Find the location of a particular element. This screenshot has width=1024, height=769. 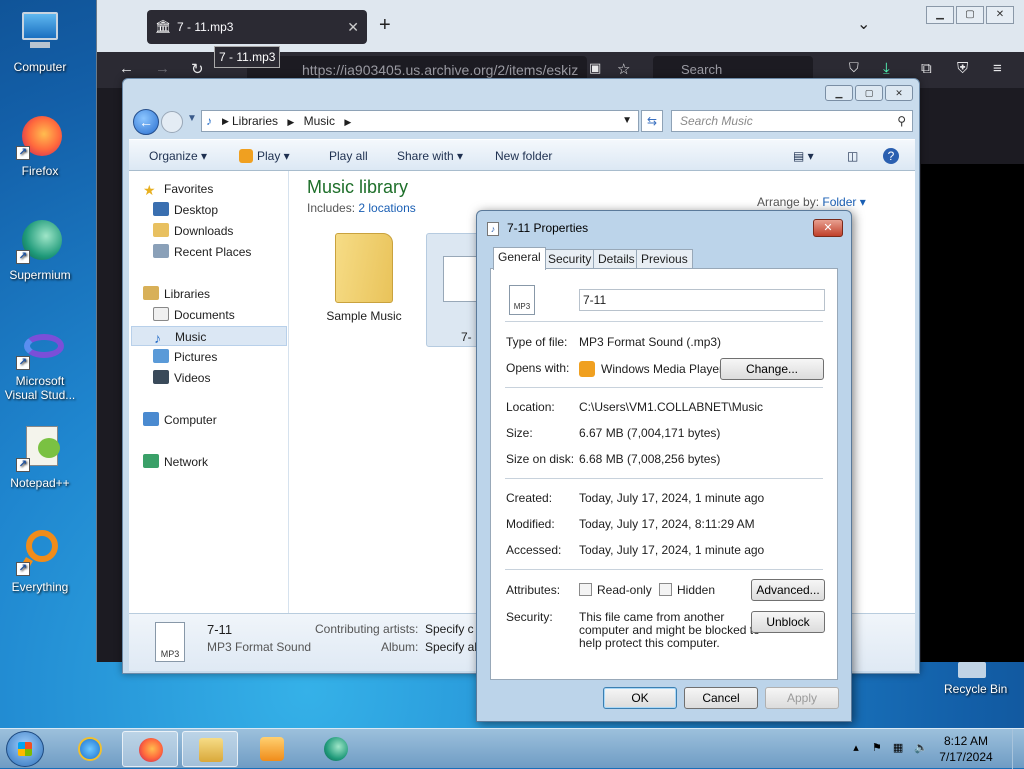

explorer-back-button: ← is located at coordinates (146, 122).